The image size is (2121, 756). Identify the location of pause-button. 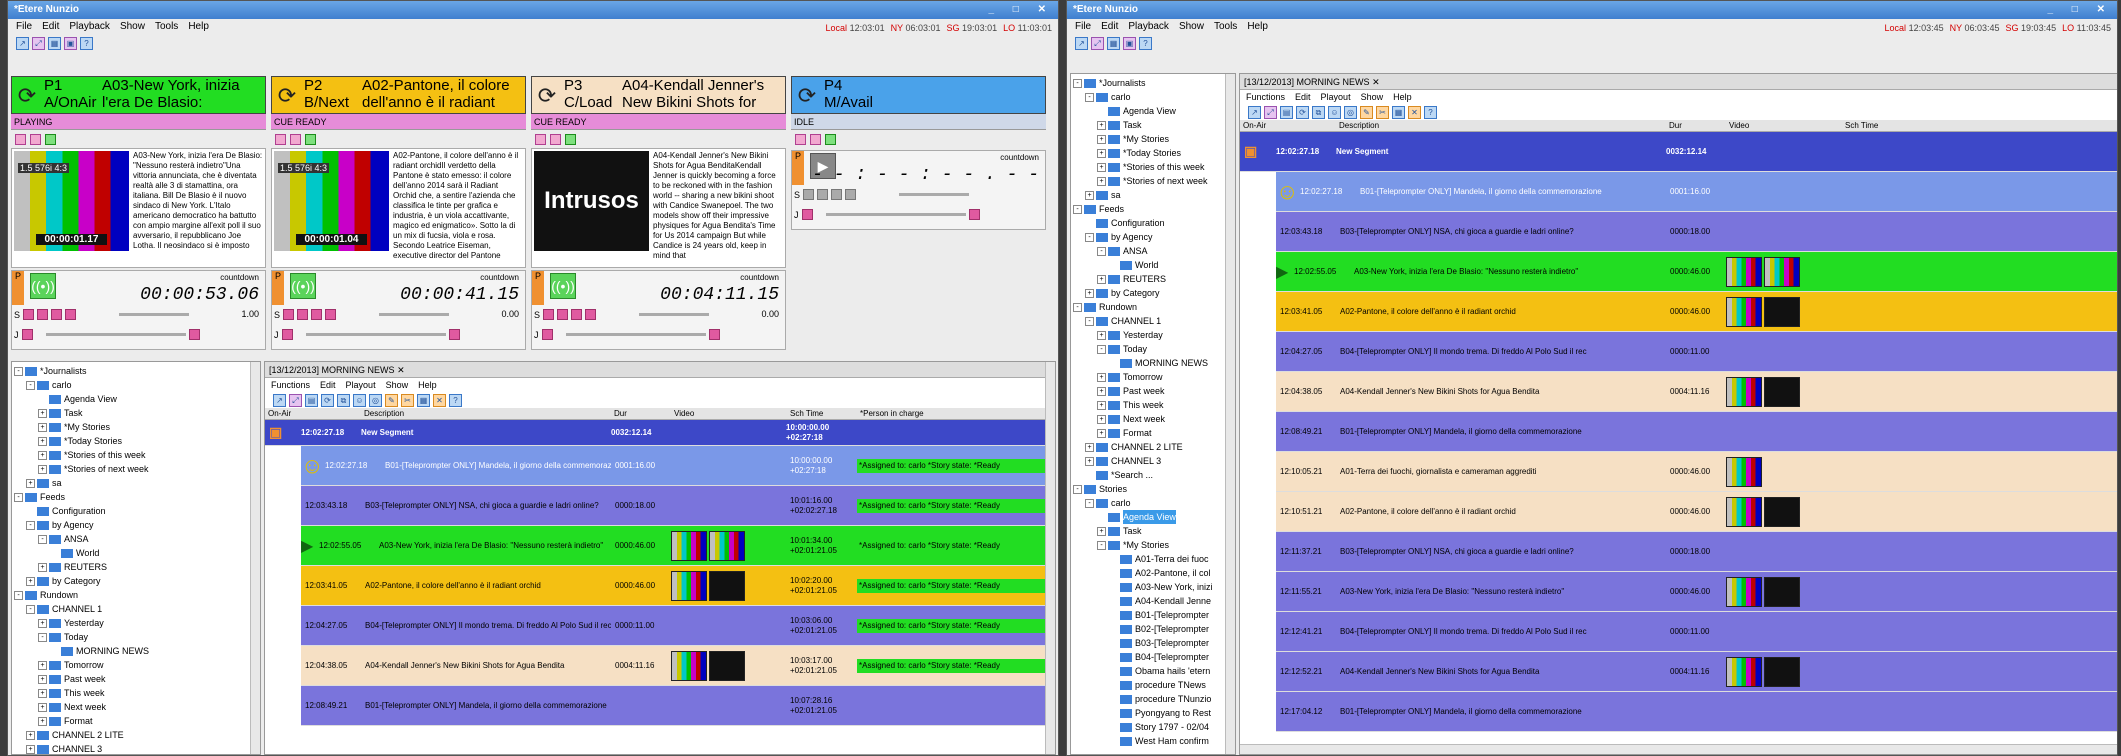
(851, 194).